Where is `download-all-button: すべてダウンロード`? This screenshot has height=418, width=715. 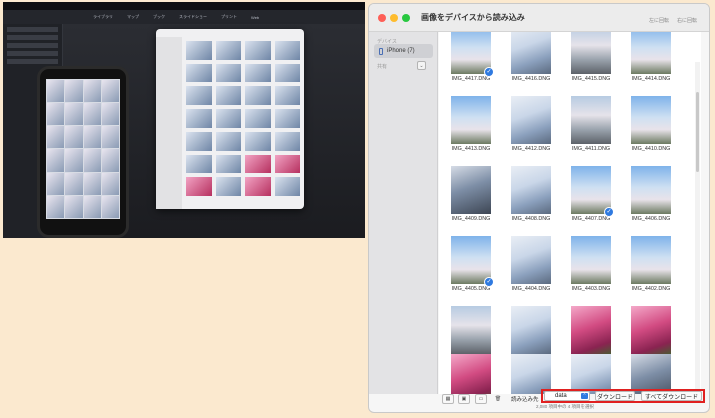 download-all-button: すべてダウンロード is located at coordinates (671, 396).